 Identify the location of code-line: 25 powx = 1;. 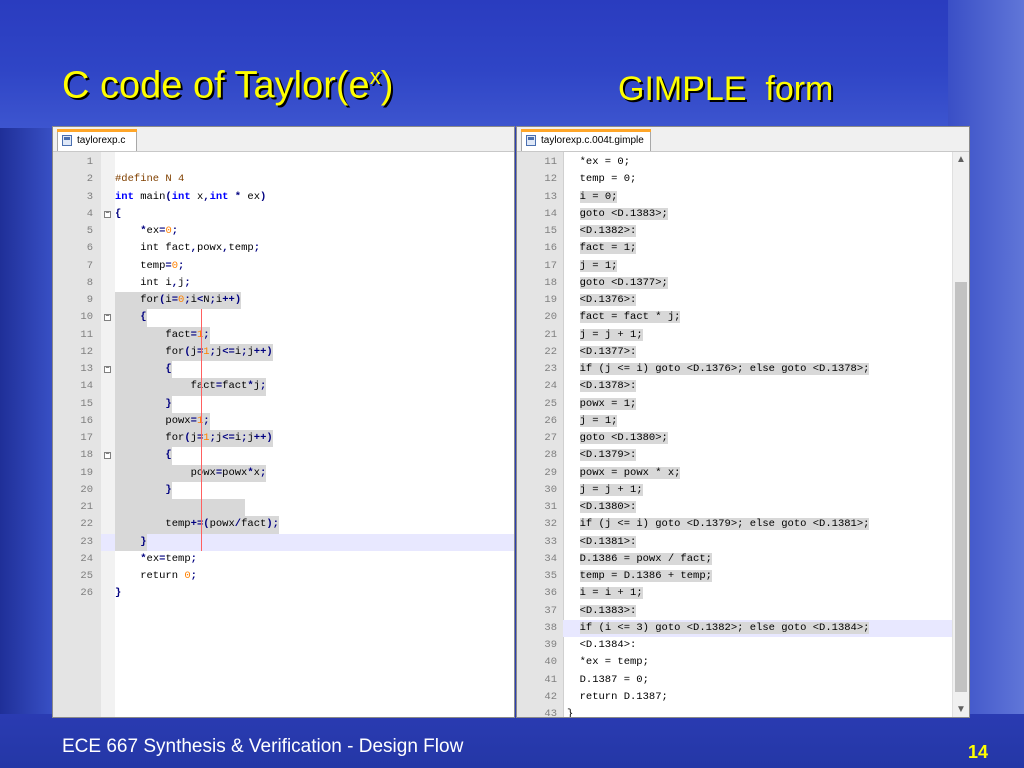
(735, 404).